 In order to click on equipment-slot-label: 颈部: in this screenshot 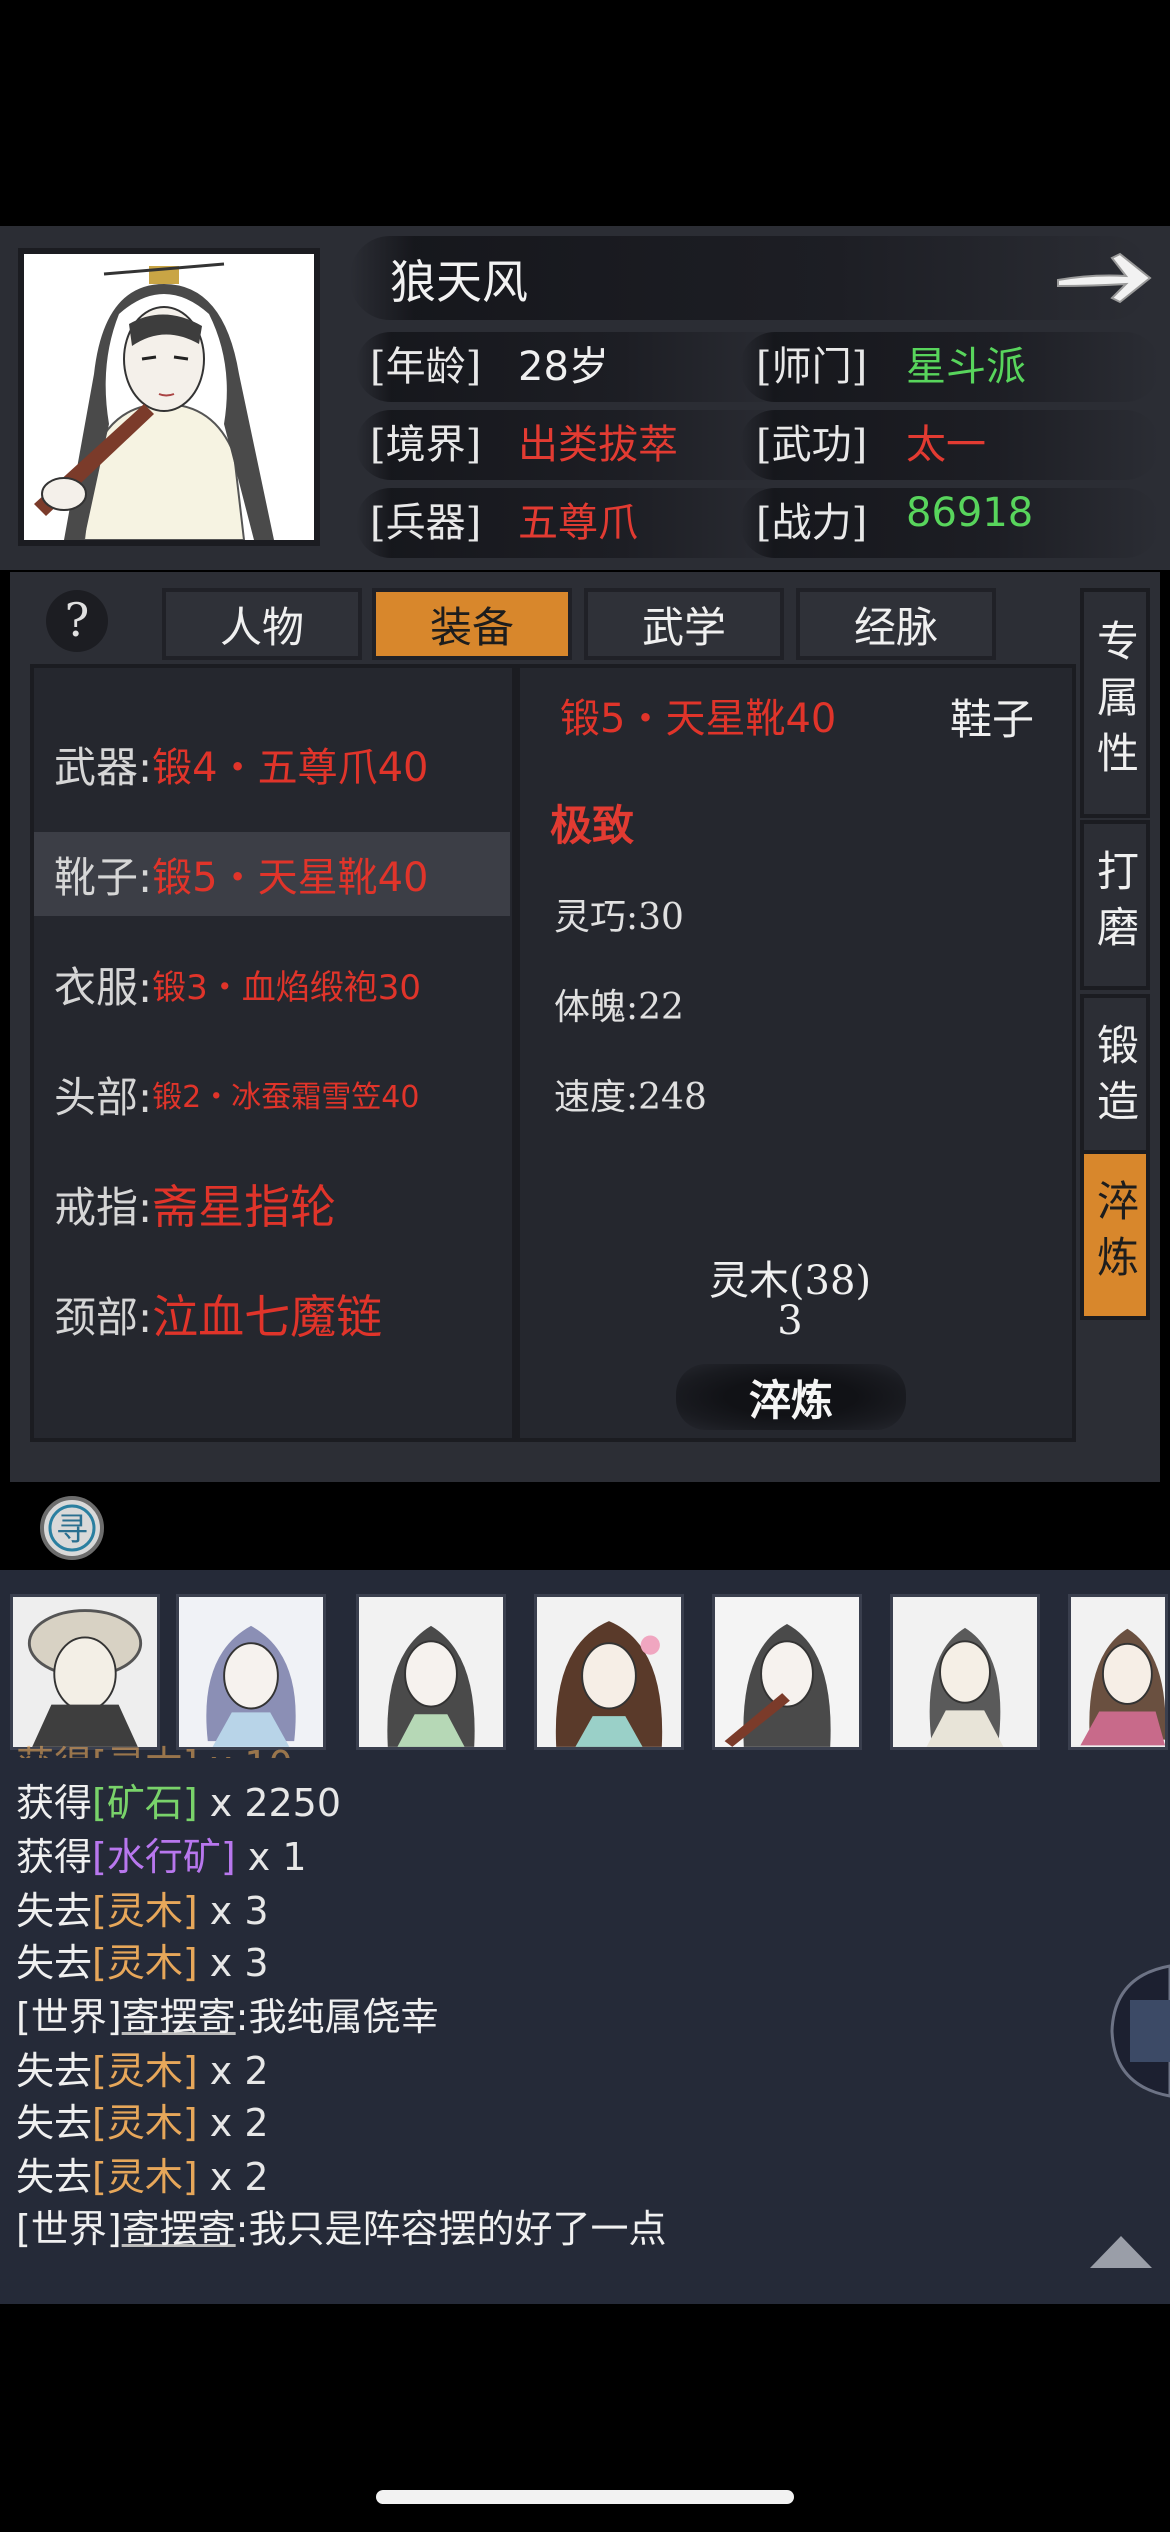, I will do `click(103, 1317)`.